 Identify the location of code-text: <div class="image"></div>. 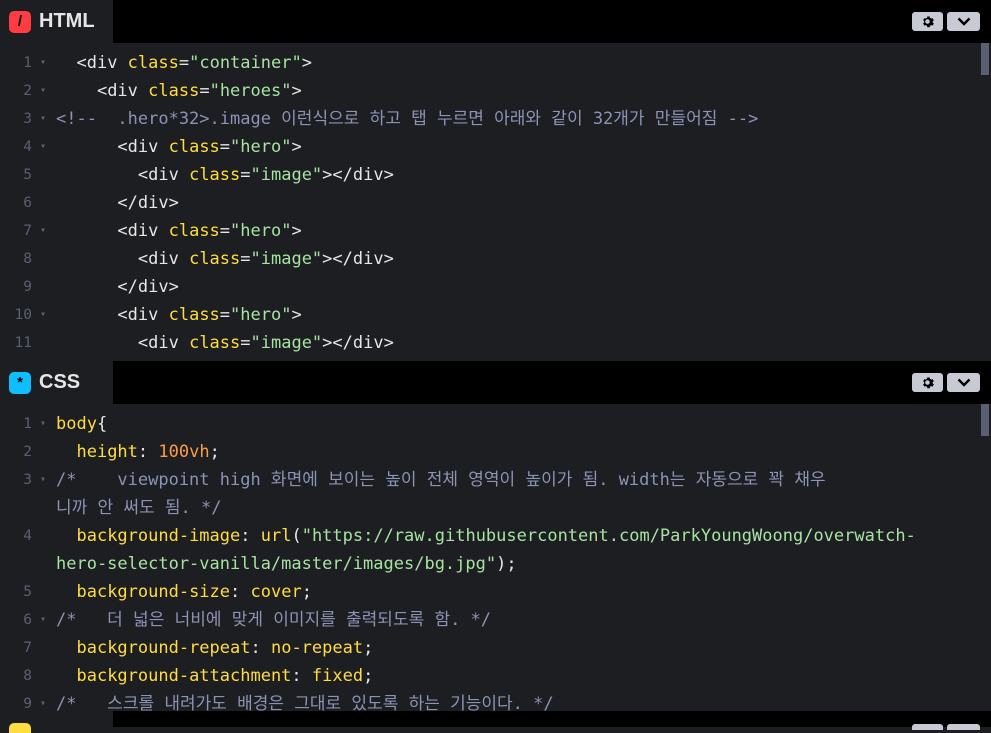
(225, 343).